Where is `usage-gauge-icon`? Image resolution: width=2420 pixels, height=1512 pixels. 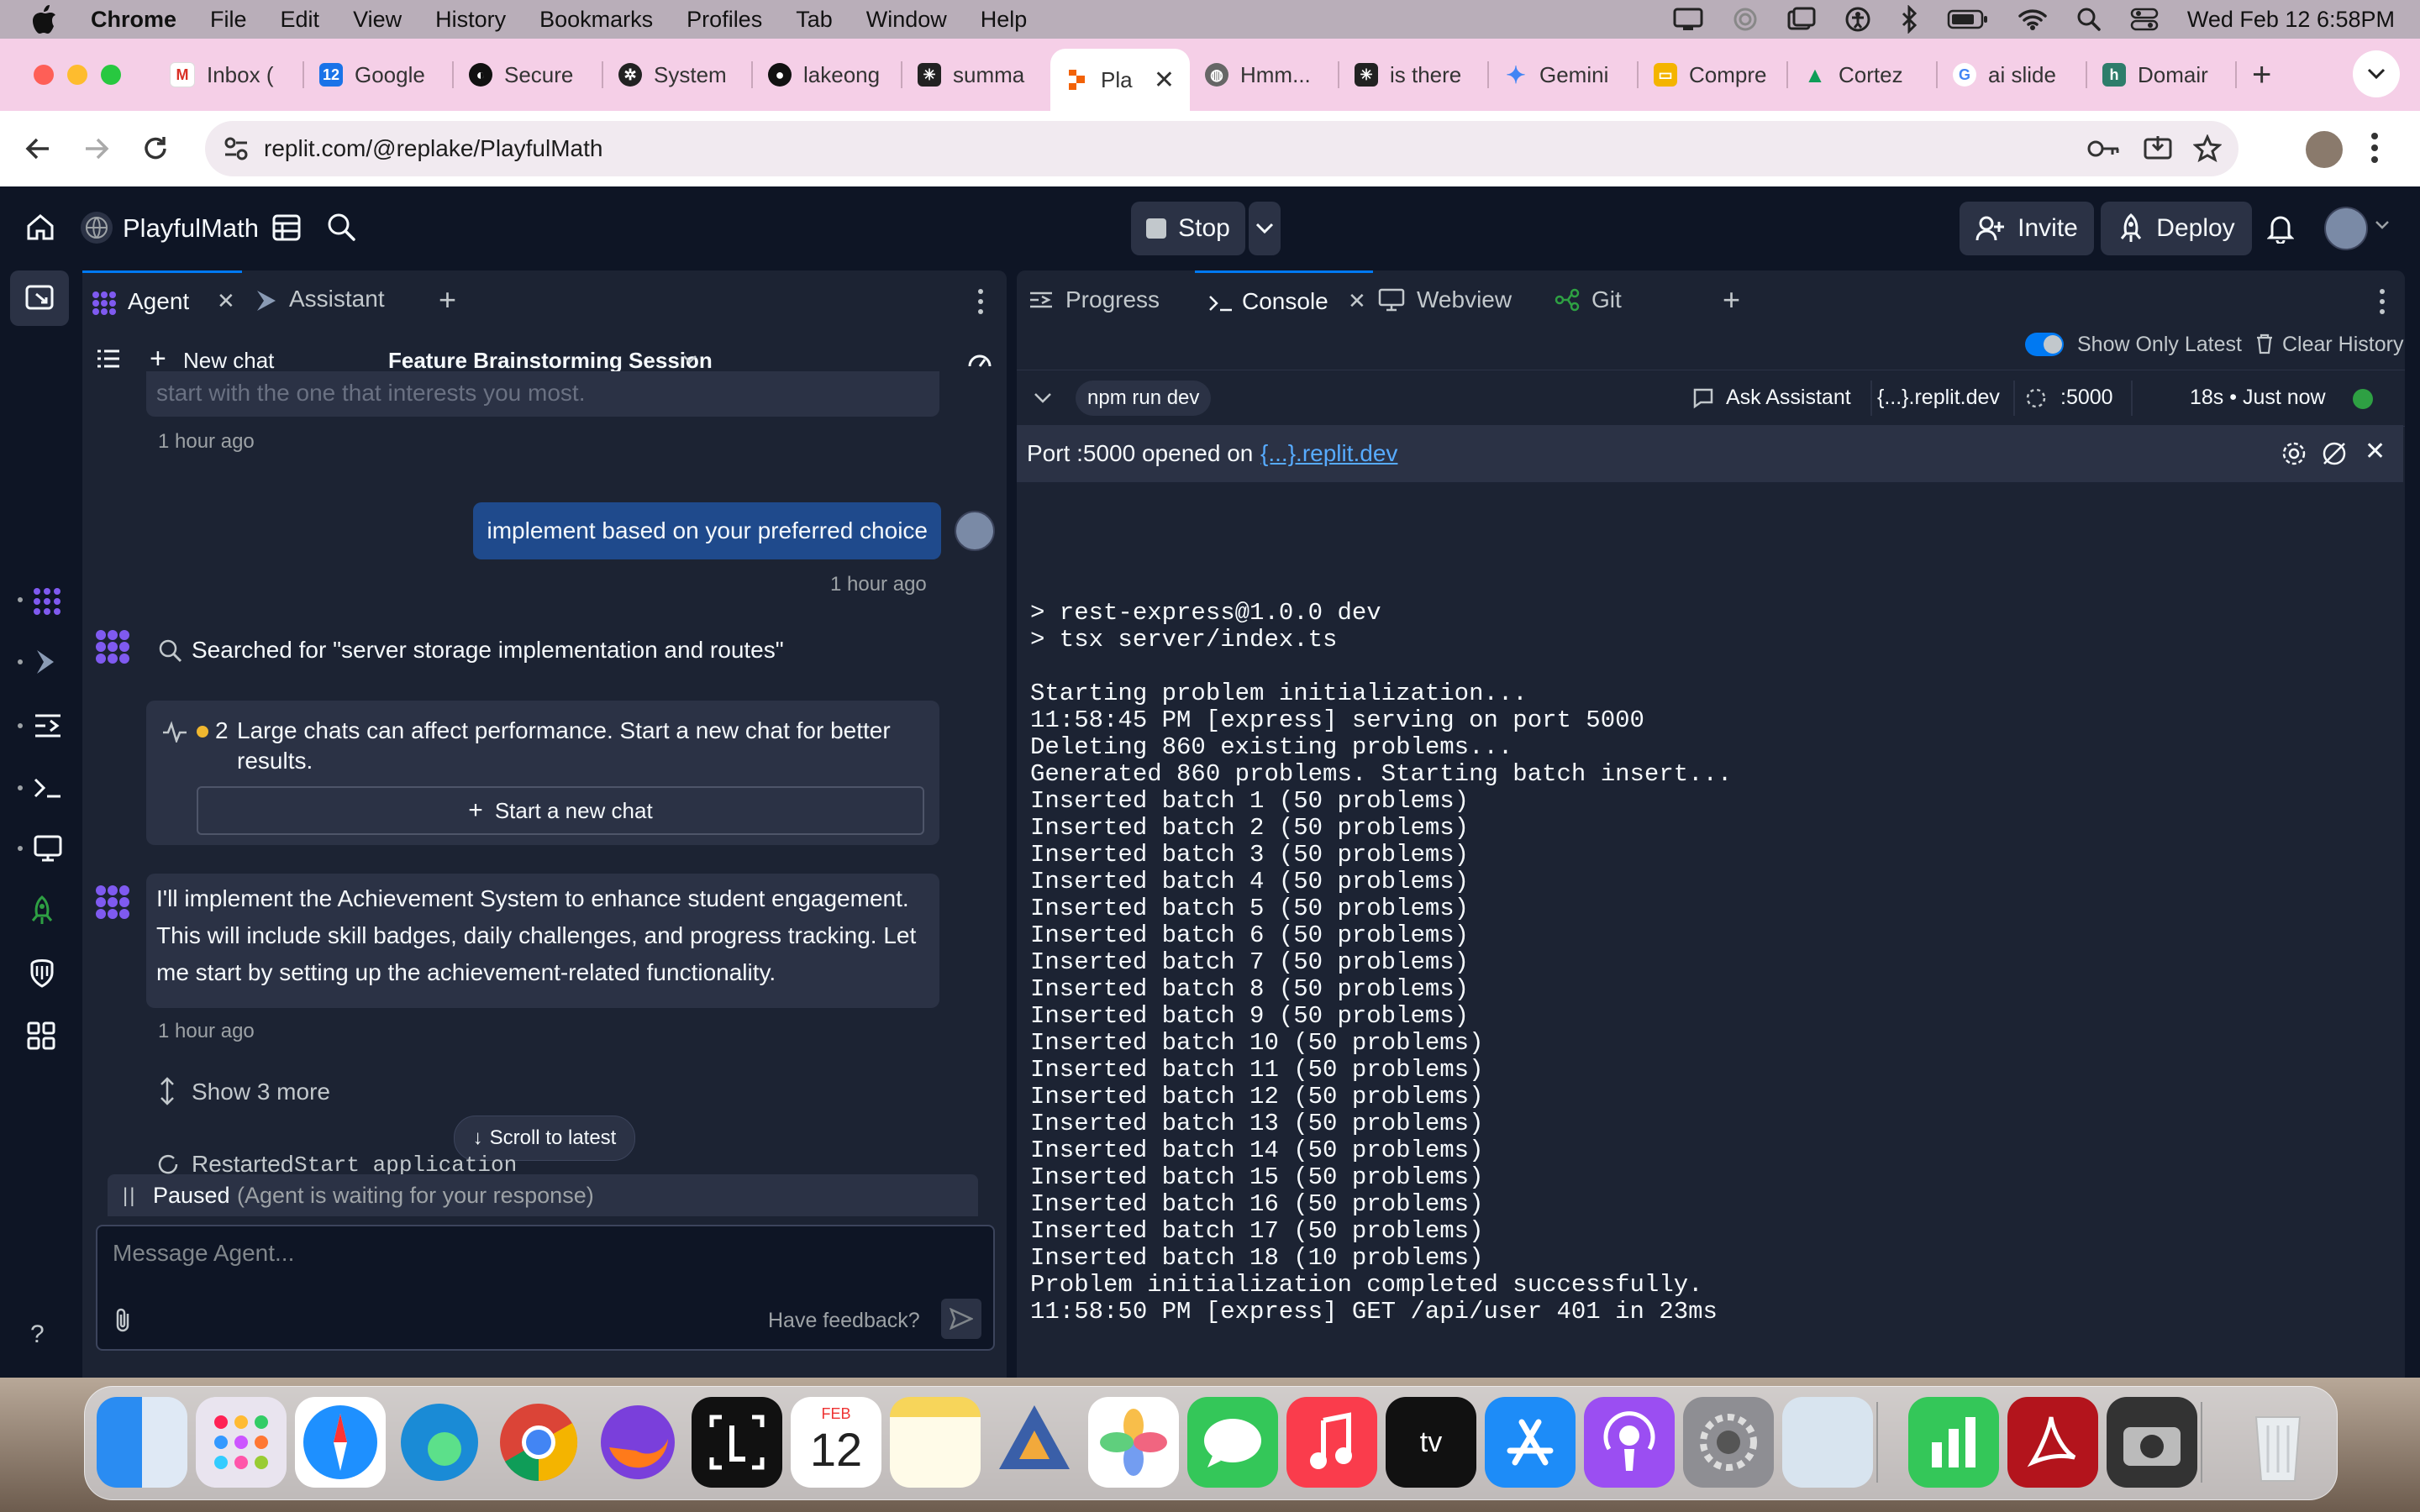 usage-gauge-icon is located at coordinates (980, 358).